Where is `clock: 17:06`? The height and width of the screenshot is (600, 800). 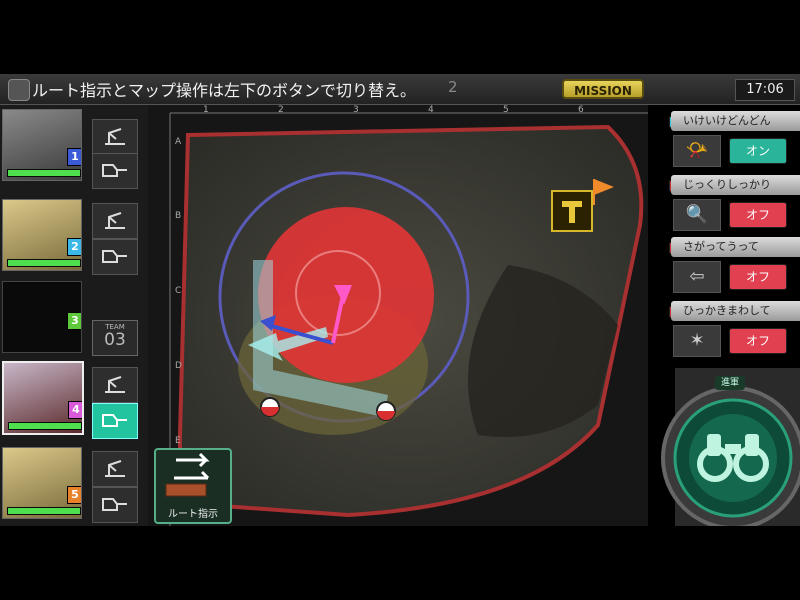 clock: 17:06 is located at coordinates (765, 90).